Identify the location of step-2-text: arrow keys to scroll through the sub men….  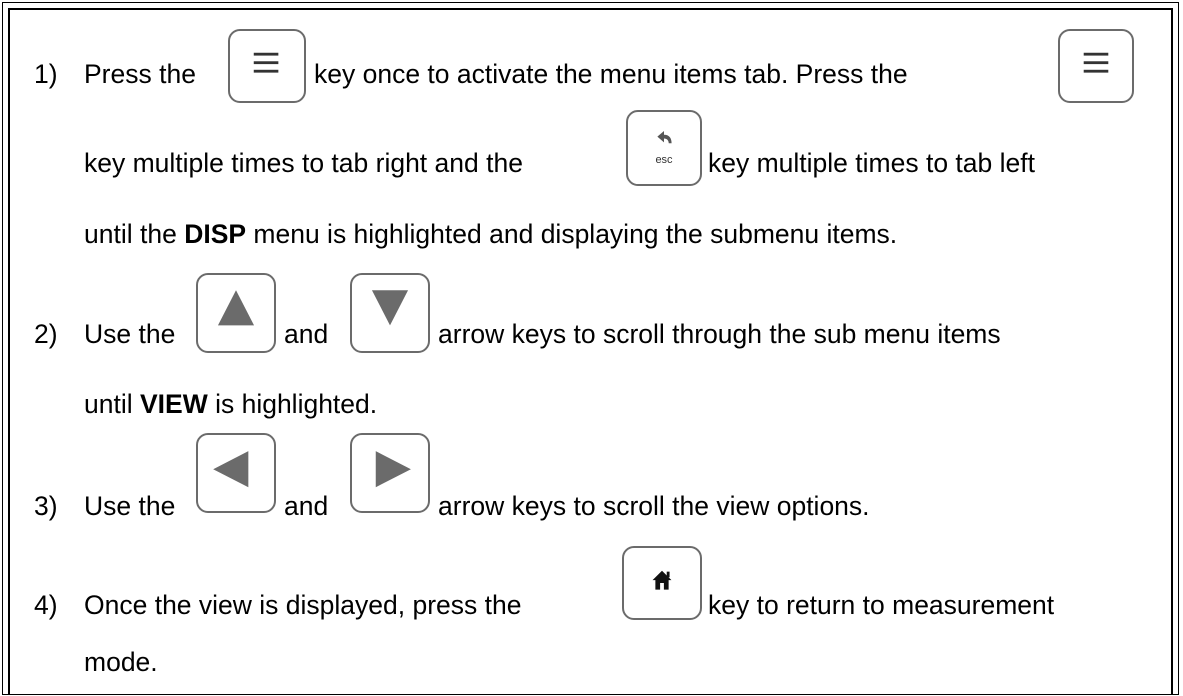
(719, 334).